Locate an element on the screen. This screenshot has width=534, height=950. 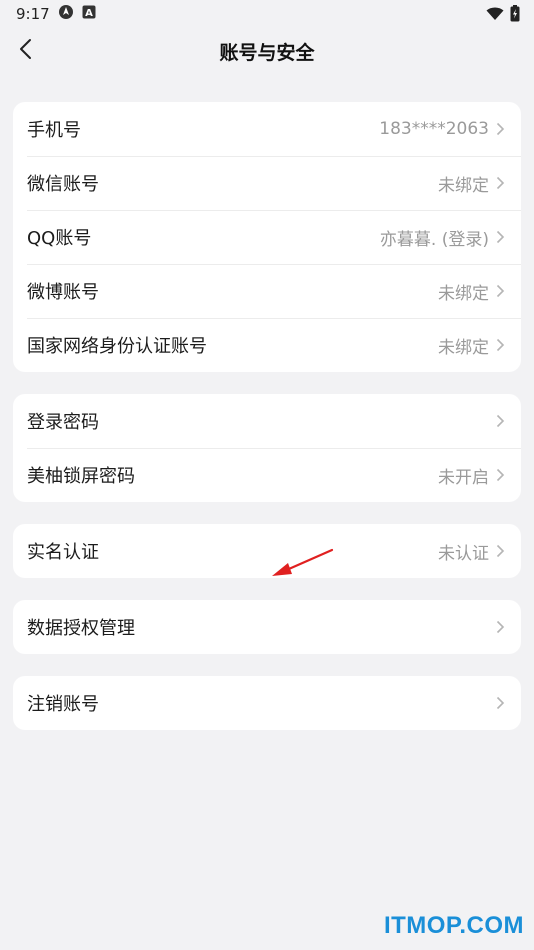
location-icon is located at coordinates (66, 14).